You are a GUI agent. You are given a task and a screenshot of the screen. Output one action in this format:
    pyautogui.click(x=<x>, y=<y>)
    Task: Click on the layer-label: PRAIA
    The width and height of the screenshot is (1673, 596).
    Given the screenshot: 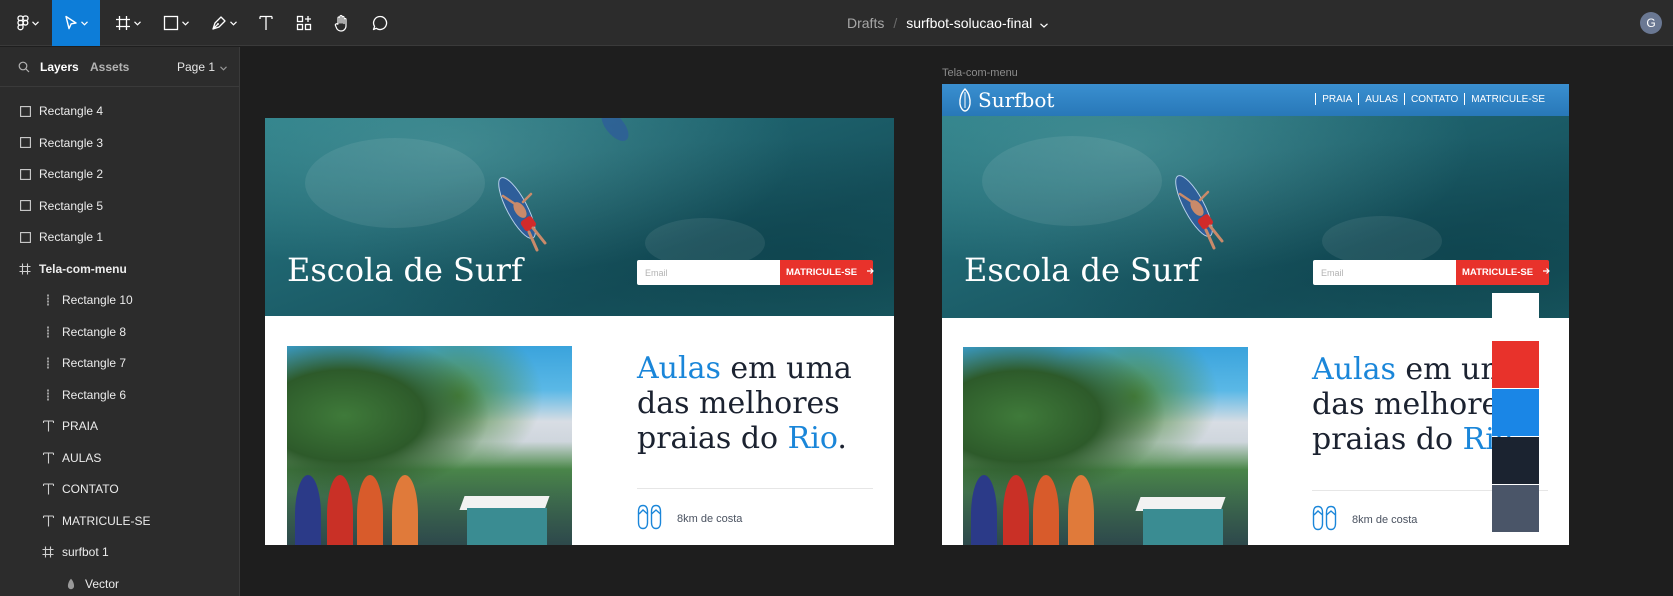 What is the action you would take?
    pyautogui.click(x=80, y=426)
    